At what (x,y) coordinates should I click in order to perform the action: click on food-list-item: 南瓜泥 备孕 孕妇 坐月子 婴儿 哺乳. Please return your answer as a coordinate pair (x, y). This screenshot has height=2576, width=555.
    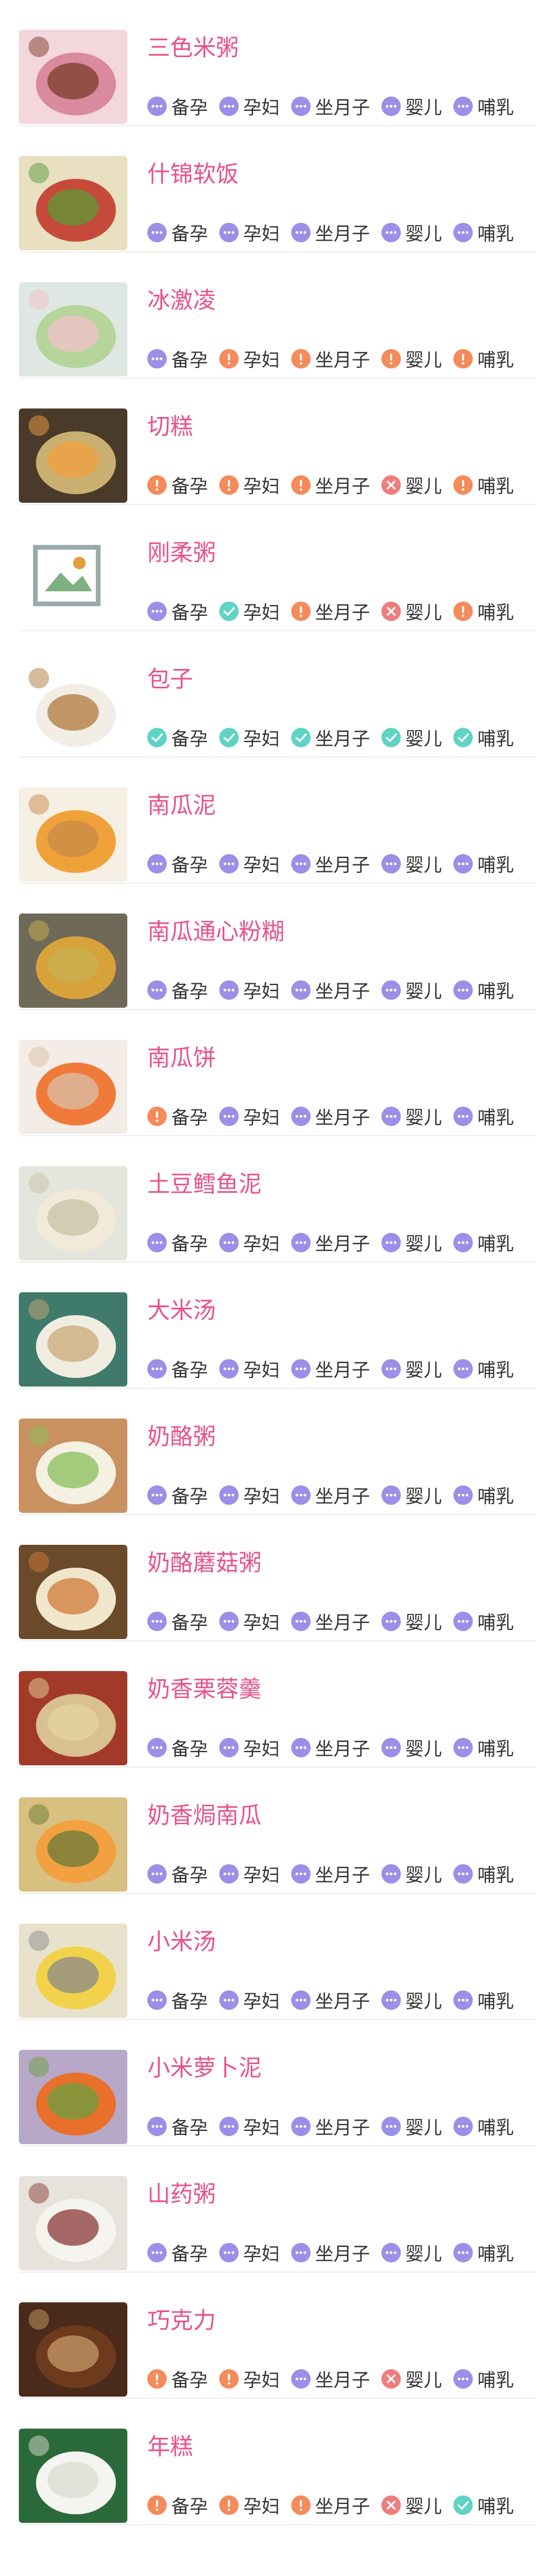
    Looking at the image, I should click on (277, 821).